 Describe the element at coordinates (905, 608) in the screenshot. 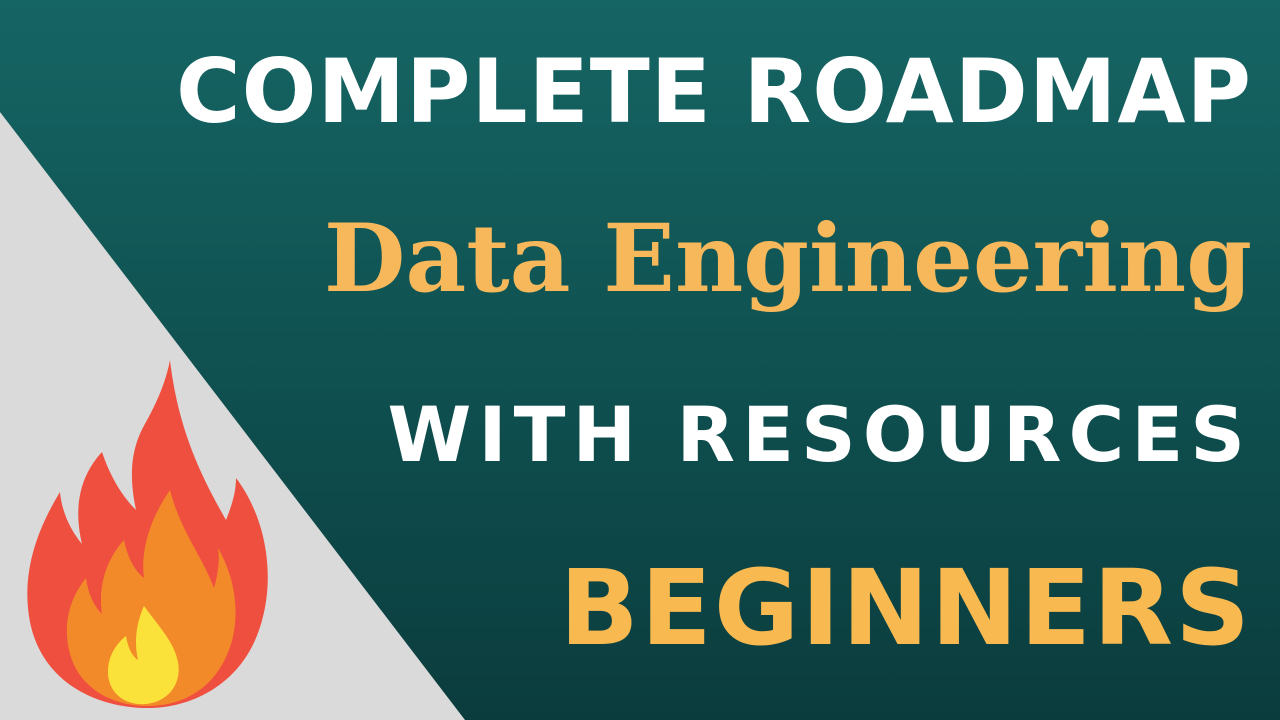

I see `audience-text: BEGINNERS` at that location.